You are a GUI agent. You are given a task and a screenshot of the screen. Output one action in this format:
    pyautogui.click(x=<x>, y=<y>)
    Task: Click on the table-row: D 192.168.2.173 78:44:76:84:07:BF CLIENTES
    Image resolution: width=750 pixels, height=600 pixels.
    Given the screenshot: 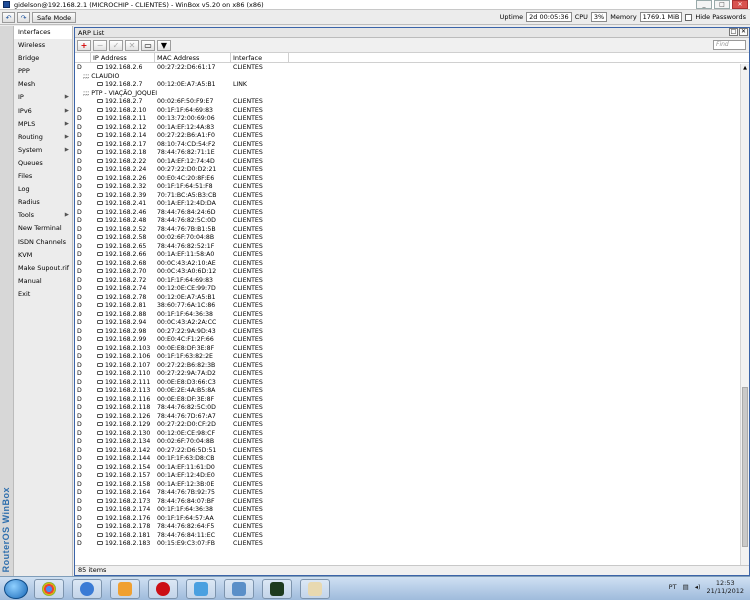 What is the action you would take?
    pyautogui.click(x=408, y=502)
    